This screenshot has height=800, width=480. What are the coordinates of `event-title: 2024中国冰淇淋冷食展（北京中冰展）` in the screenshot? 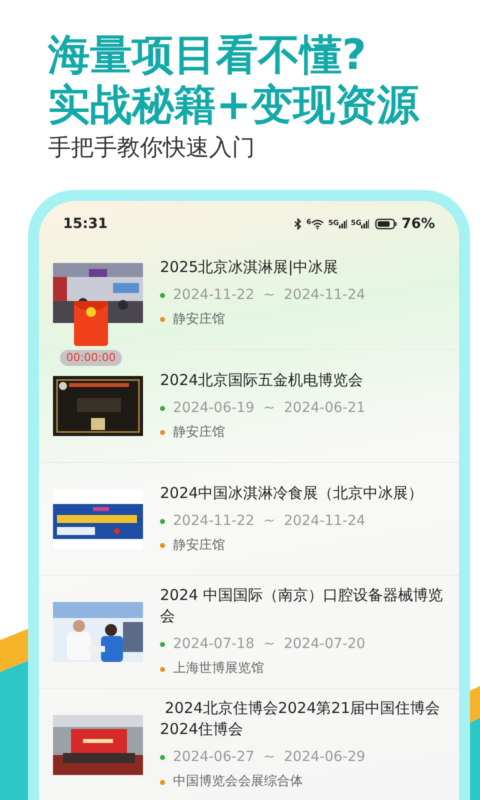 It's located at (292, 493).